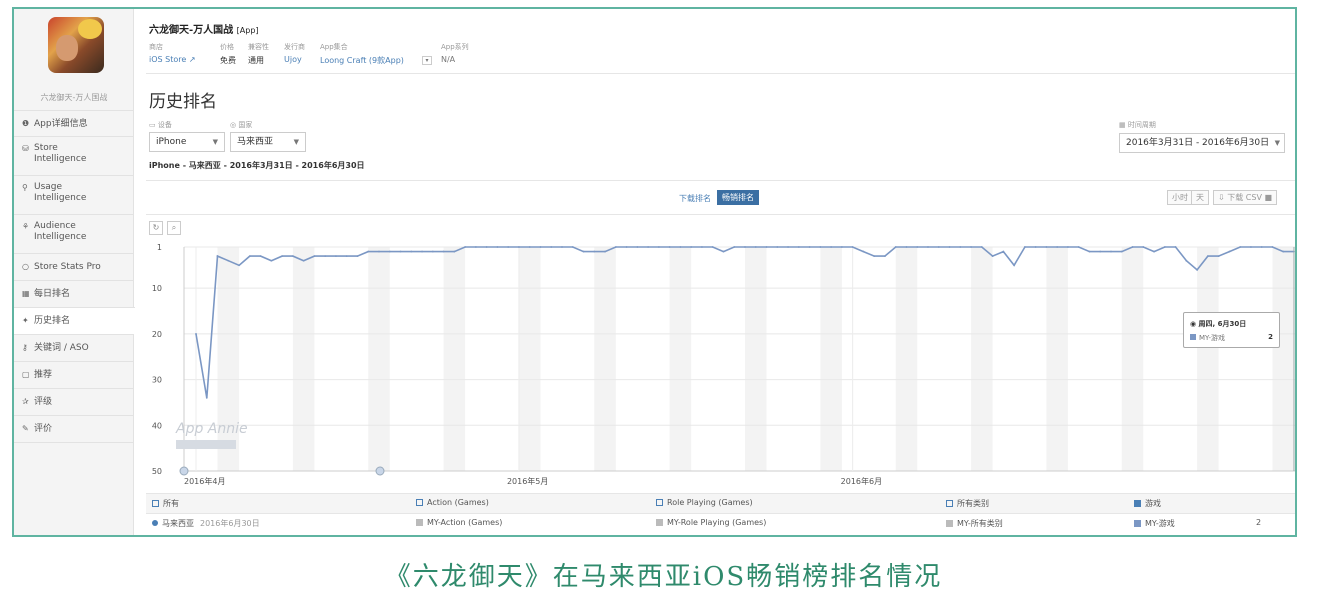 The height and width of the screenshot is (603, 1327). Describe the element at coordinates (448, 59) in the screenshot. I see `meta-series: N/A` at that location.